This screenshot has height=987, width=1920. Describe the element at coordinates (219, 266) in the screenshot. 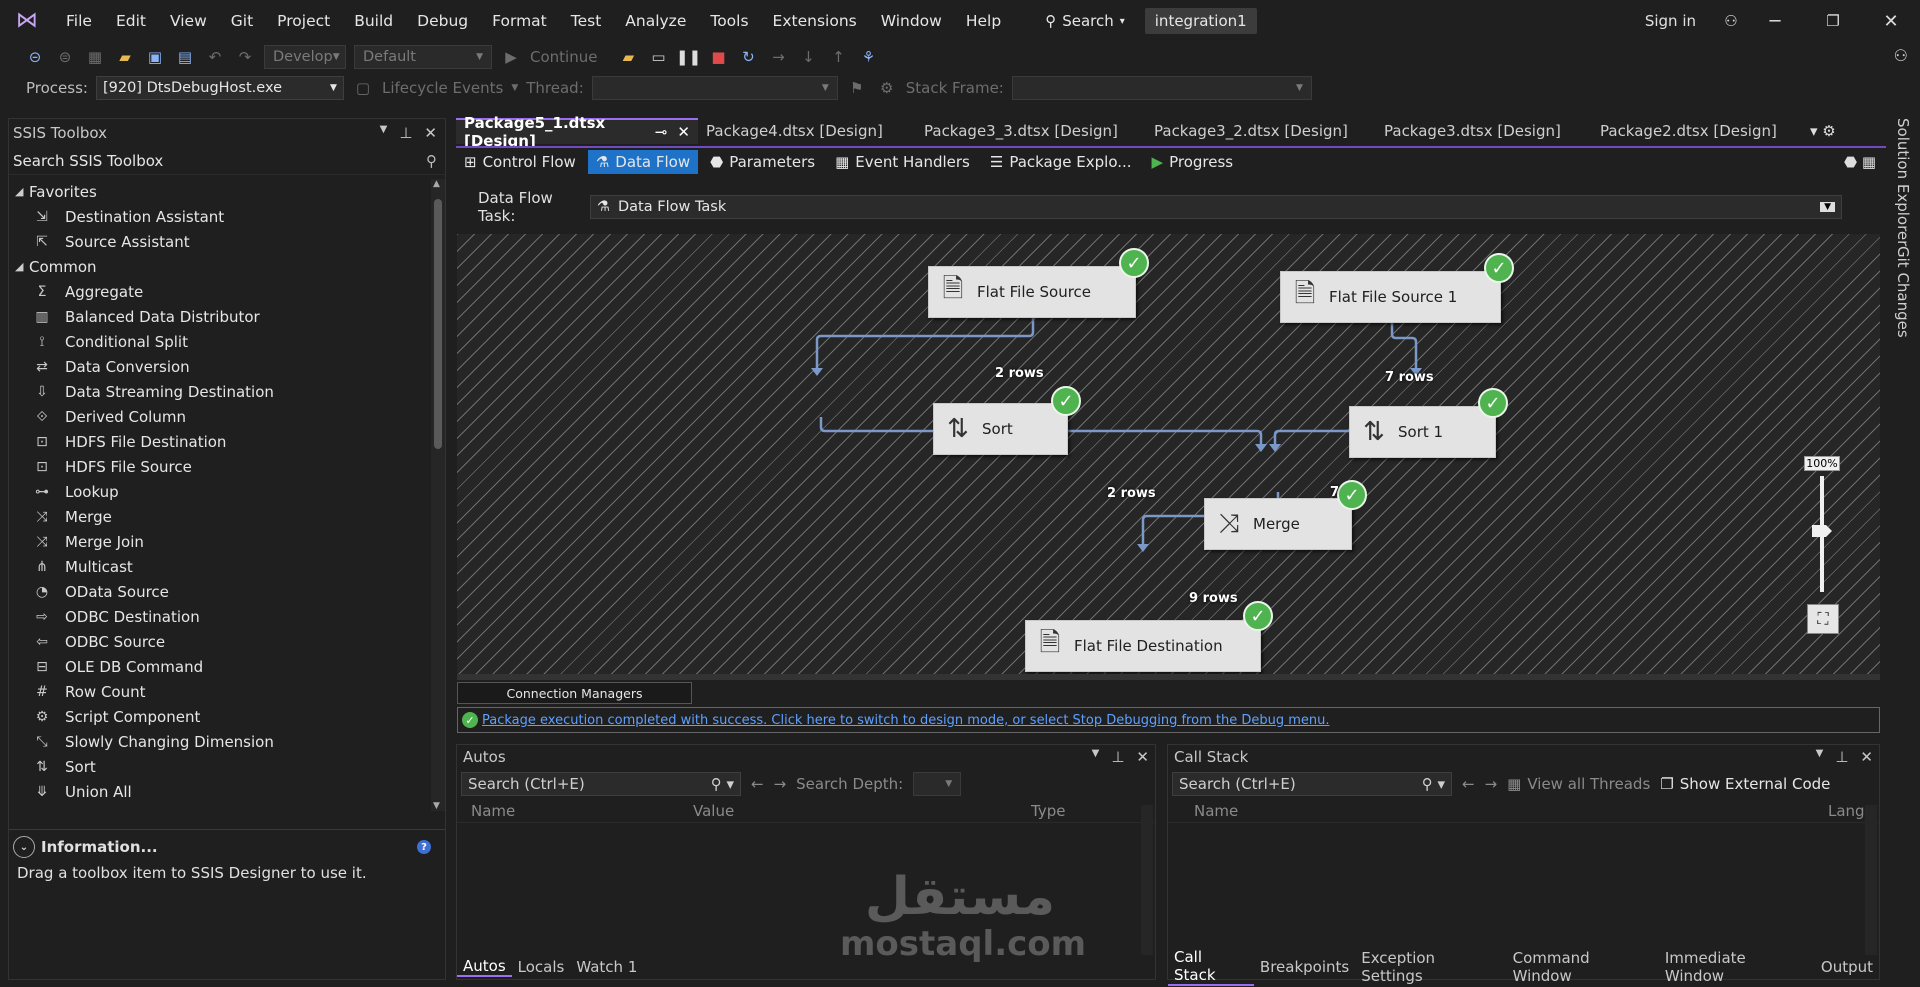

I see `group-common: ◢ Common` at that location.